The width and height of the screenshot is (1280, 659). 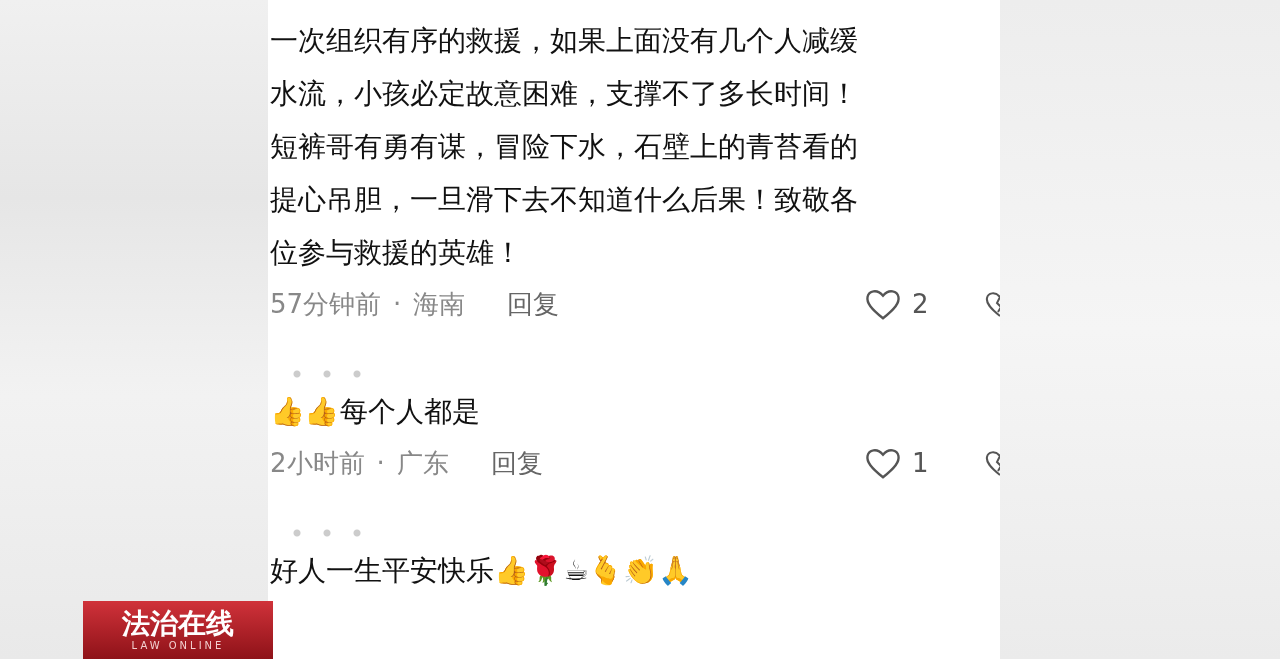 I want to click on like-count: 1, so click(x=921, y=463).